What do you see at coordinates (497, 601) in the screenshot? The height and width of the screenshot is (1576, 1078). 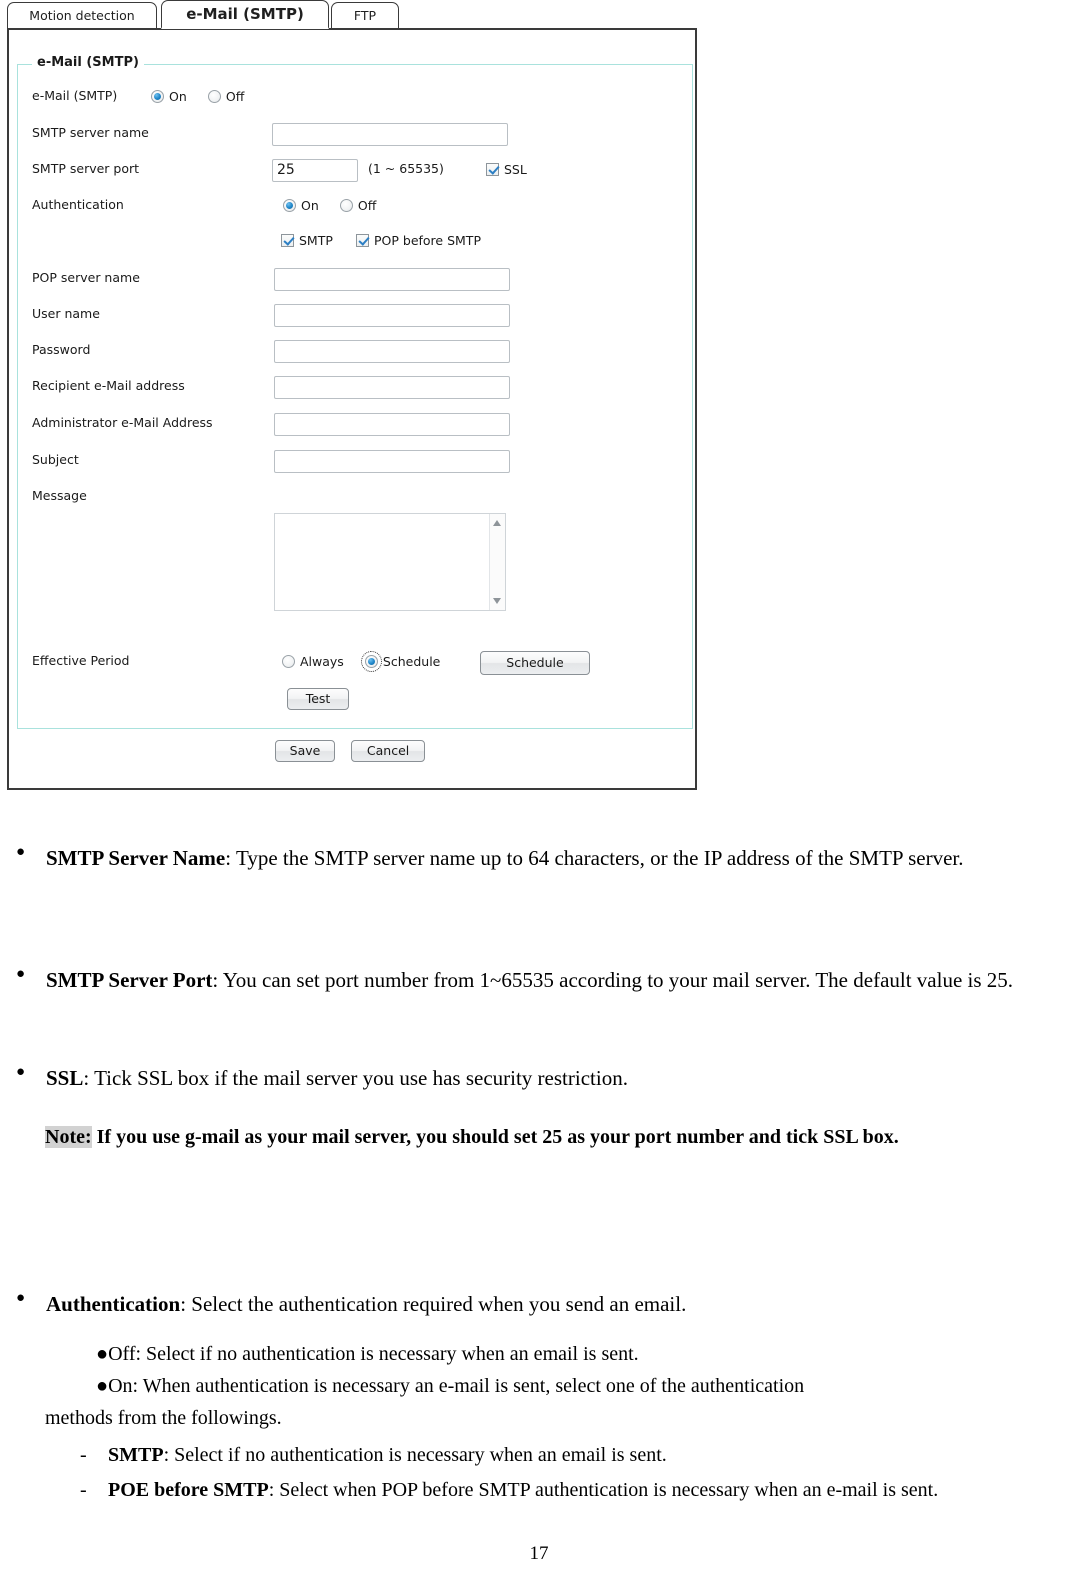 I see `scroll-down-arrow-icon` at bounding box center [497, 601].